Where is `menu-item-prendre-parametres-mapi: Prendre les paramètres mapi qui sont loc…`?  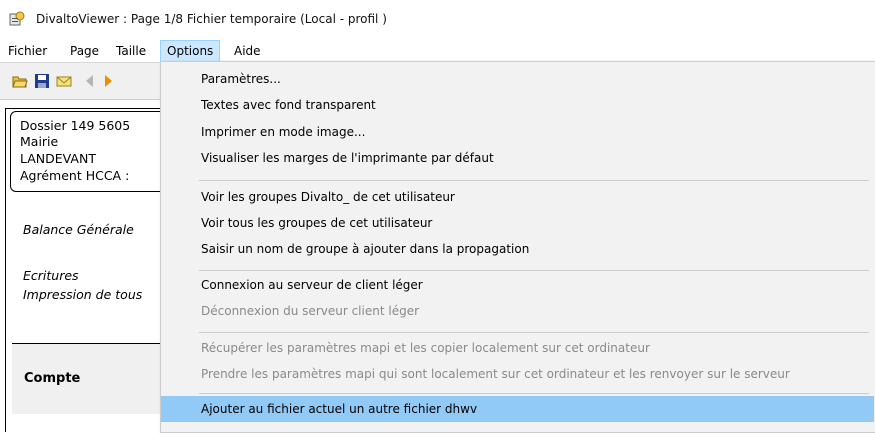
menu-item-prendre-parametres-mapi: Prendre les paramètres mapi qui sont loc… is located at coordinates (517, 374).